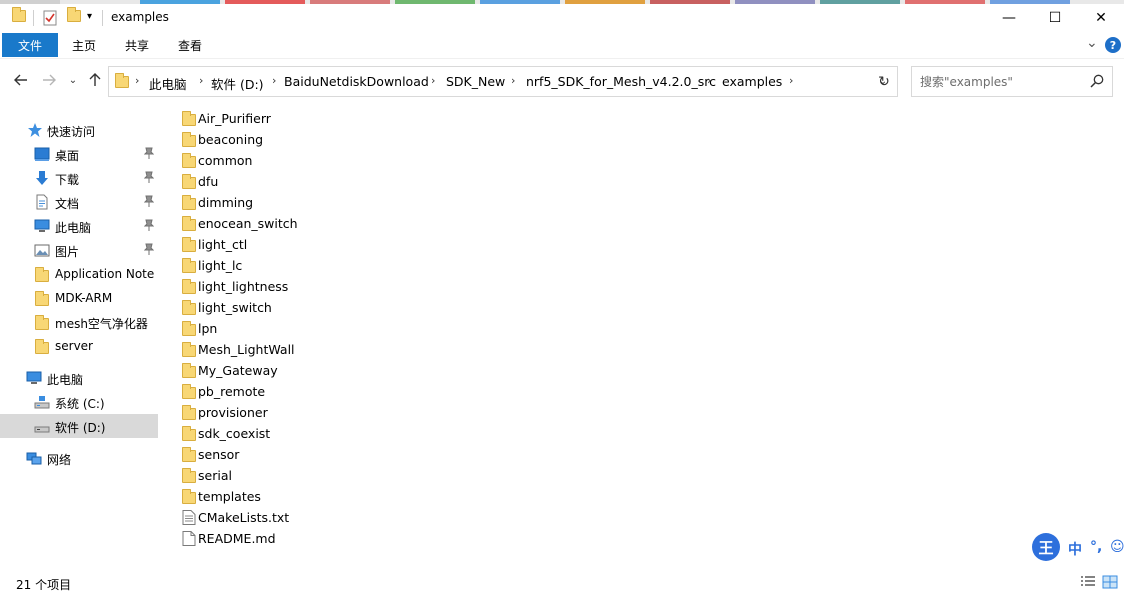 The image size is (1124, 593). I want to click on sidebar-item-label: Application Note v, so click(106, 274).